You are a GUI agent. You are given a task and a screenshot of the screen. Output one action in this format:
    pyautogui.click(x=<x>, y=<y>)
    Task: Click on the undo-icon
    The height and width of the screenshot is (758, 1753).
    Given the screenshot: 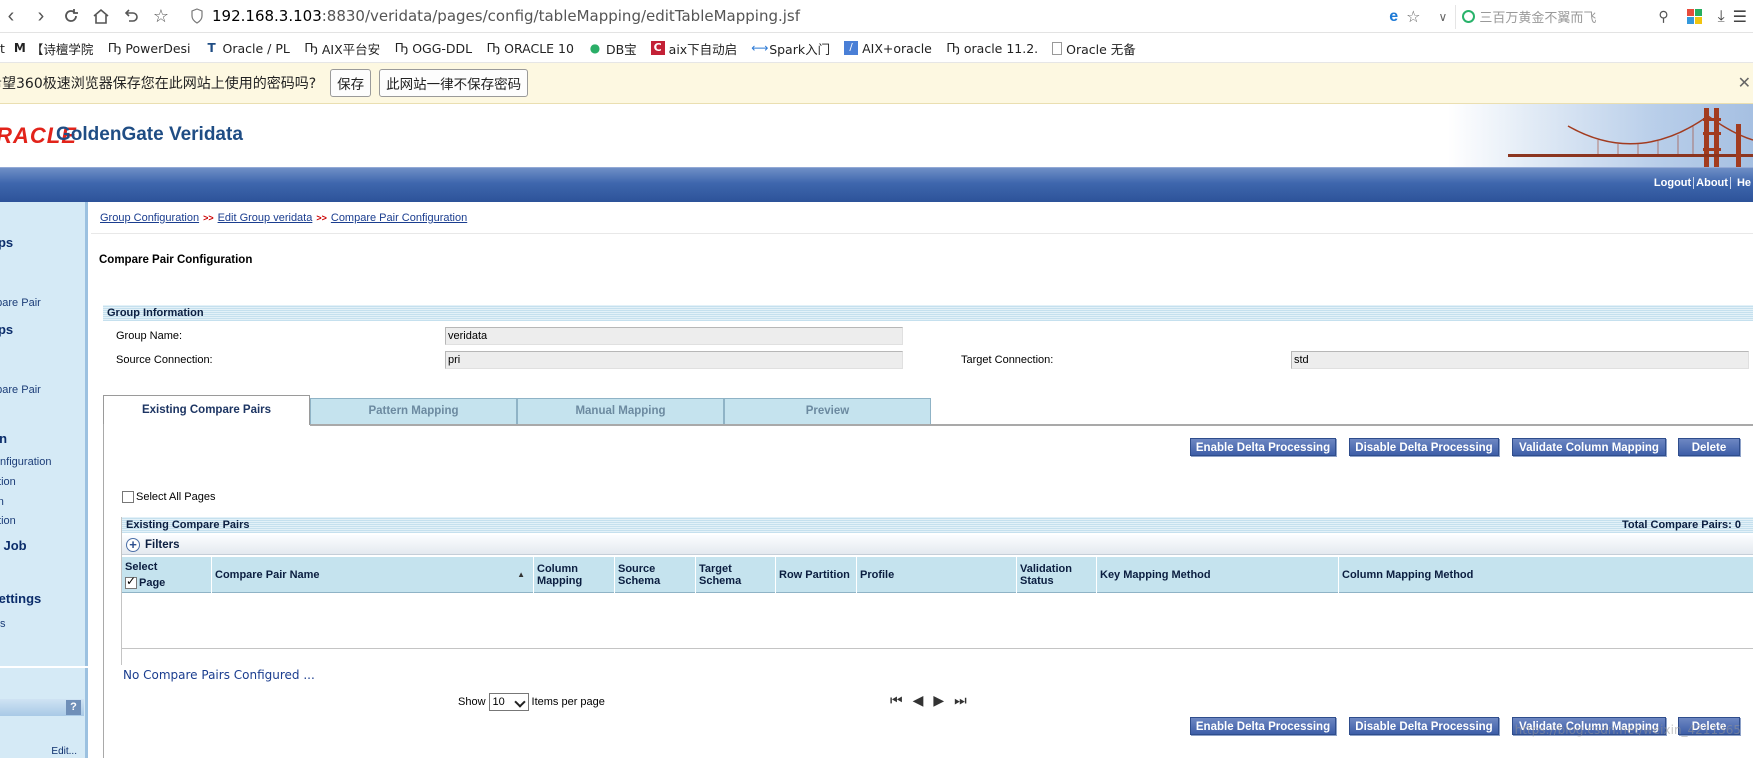 What is the action you would take?
    pyautogui.click(x=131, y=16)
    